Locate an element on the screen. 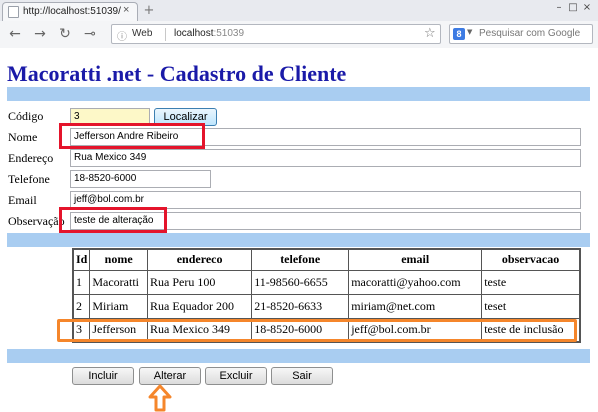 The width and height of the screenshot is (598, 412). observacao-highlight-box is located at coordinates (113, 220).